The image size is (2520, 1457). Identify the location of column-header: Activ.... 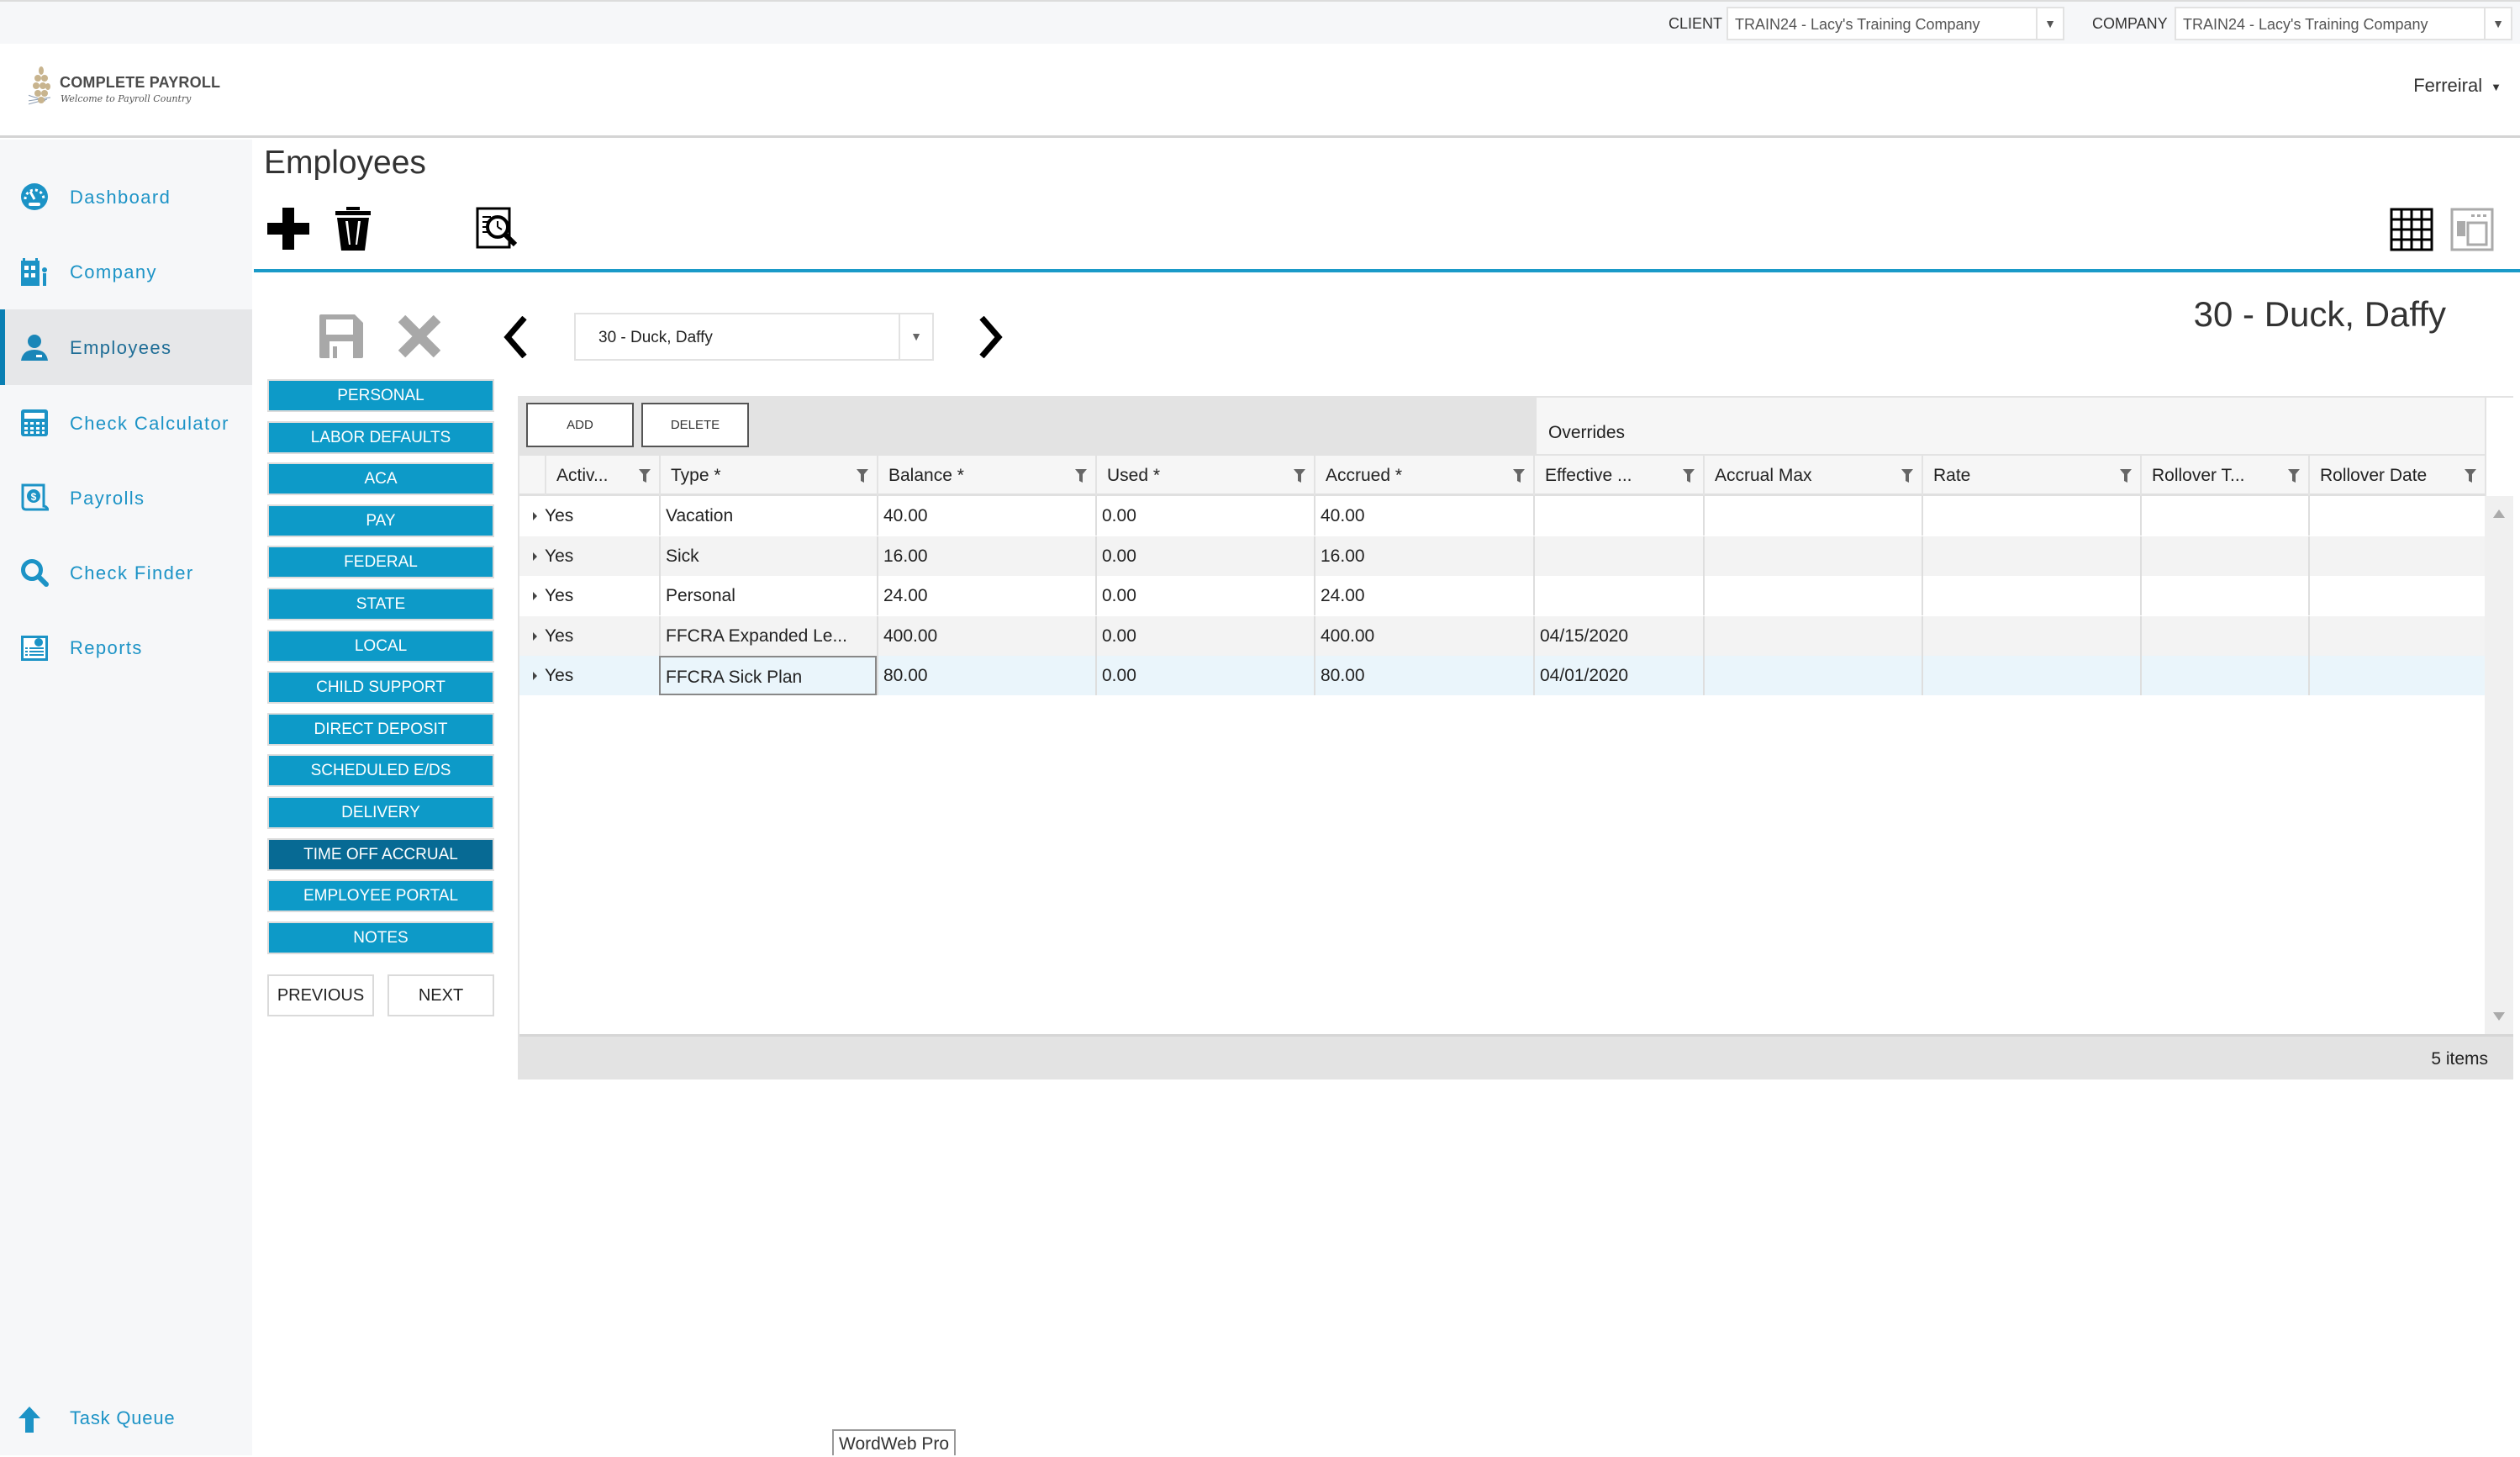
(602, 476).